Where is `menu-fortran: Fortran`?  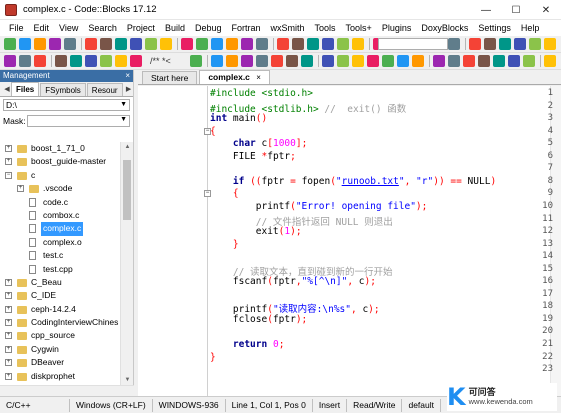
menu-fortran: Fortran is located at coordinates (245, 28).